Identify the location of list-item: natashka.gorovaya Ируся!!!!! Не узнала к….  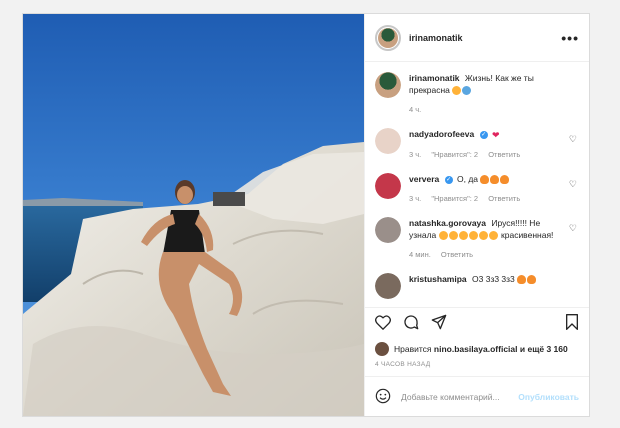
(477, 238).